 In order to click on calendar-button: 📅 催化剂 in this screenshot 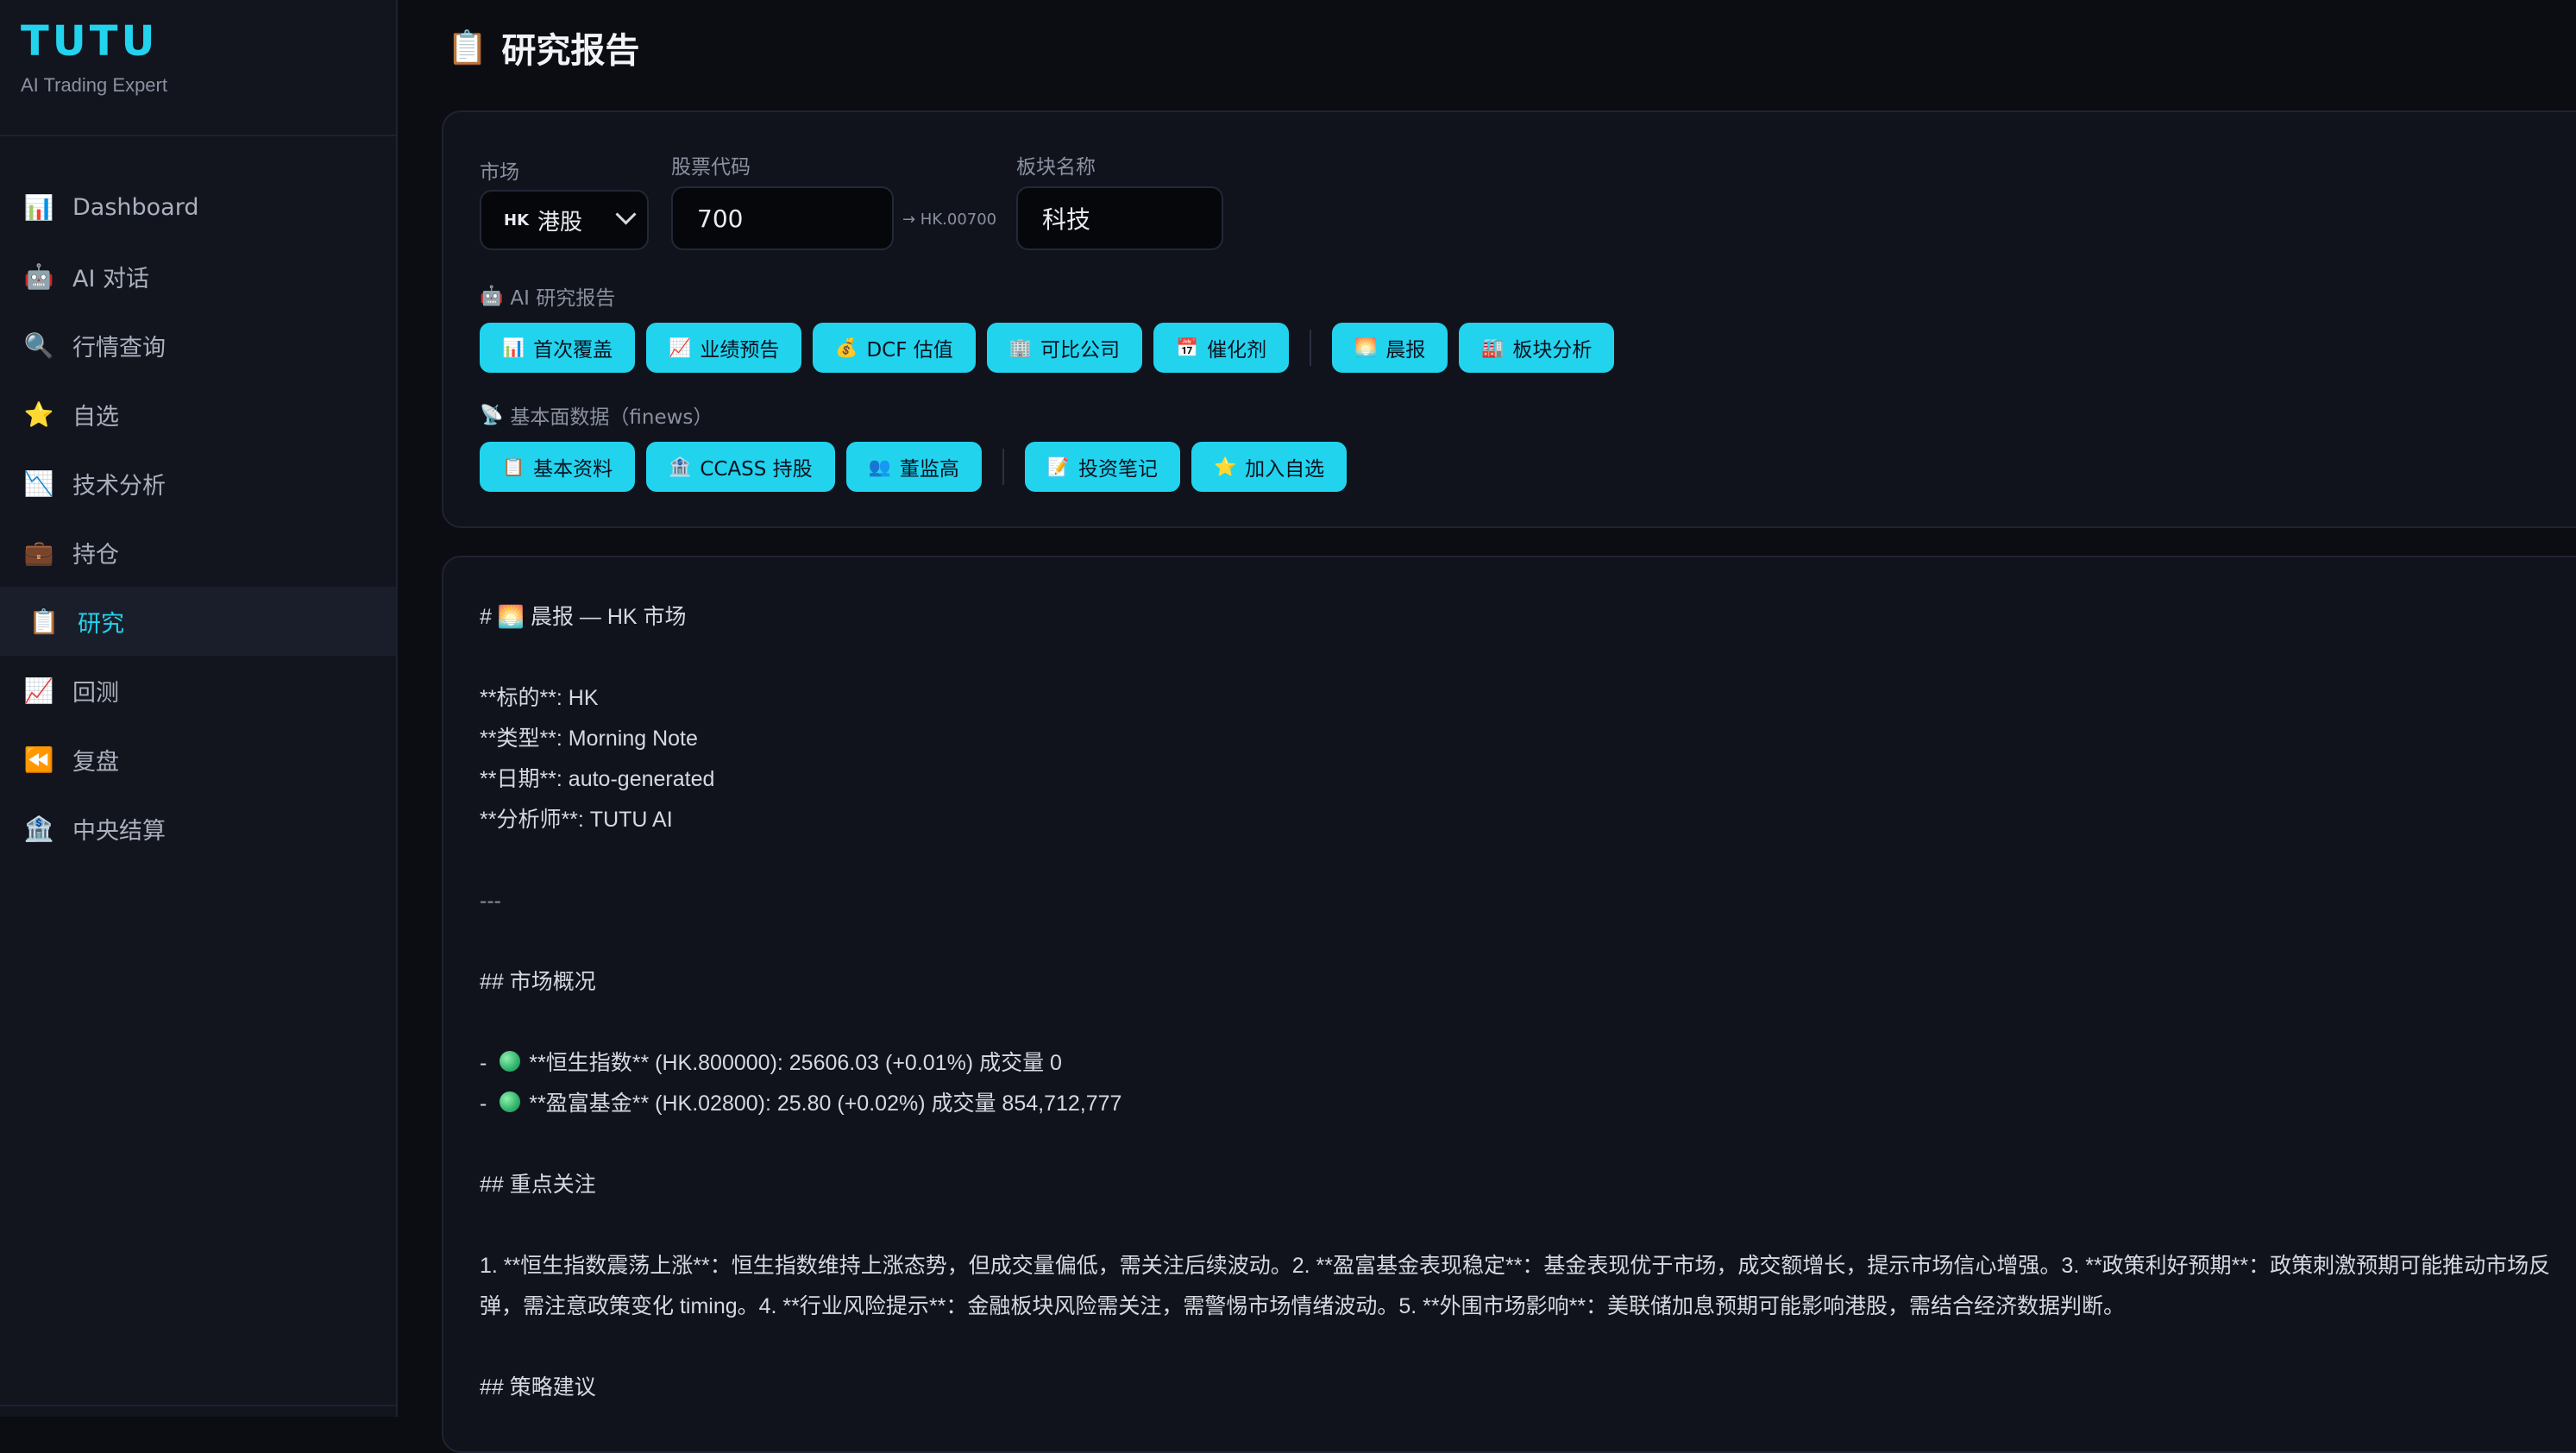, I will do `click(1221, 348)`.